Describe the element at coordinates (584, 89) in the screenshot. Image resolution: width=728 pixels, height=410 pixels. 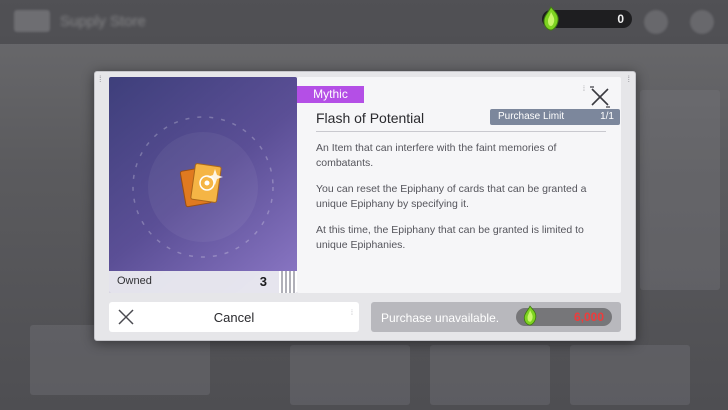
I see `close-dots-decoration: ⁞` at that location.